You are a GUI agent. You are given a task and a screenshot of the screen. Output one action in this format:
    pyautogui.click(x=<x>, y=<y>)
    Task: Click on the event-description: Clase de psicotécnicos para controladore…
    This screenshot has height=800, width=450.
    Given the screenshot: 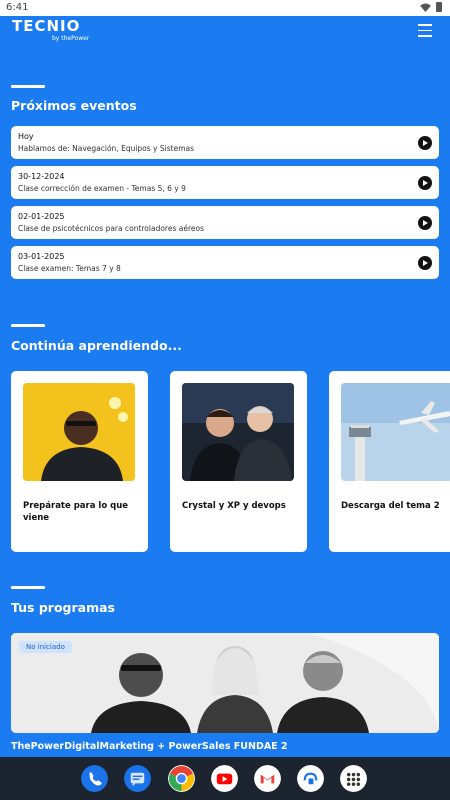 What is the action you would take?
    pyautogui.click(x=111, y=228)
    